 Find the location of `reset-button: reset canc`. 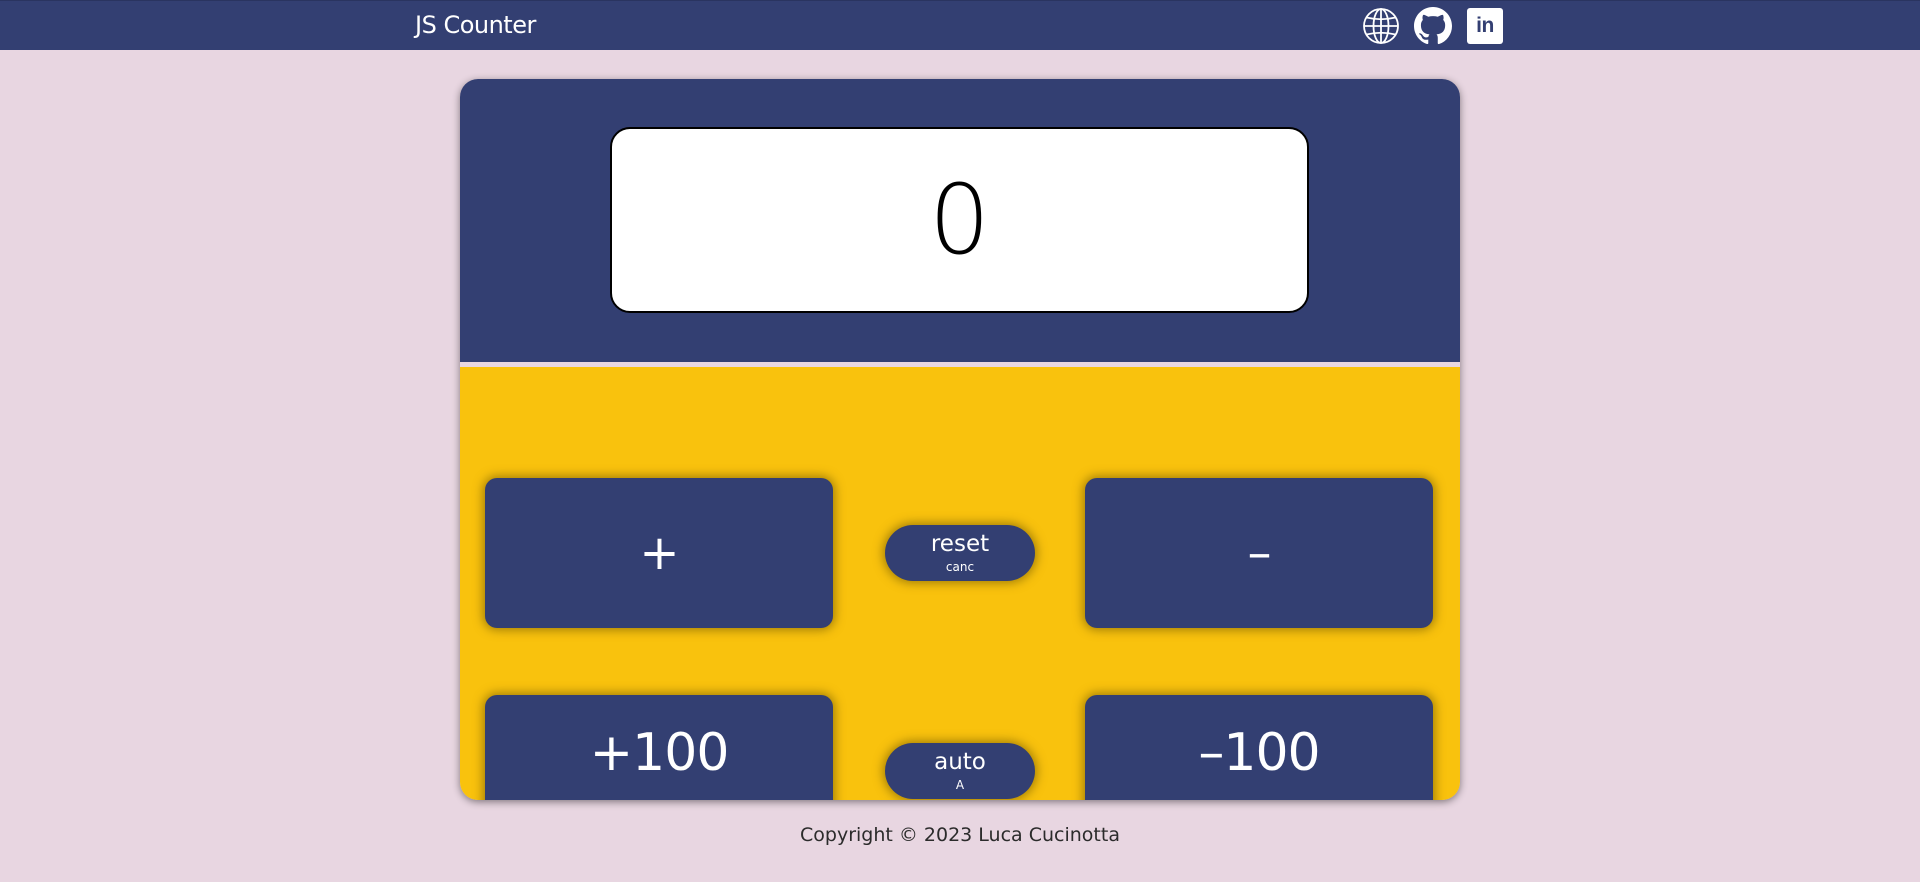

reset-button: reset canc is located at coordinates (960, 553).